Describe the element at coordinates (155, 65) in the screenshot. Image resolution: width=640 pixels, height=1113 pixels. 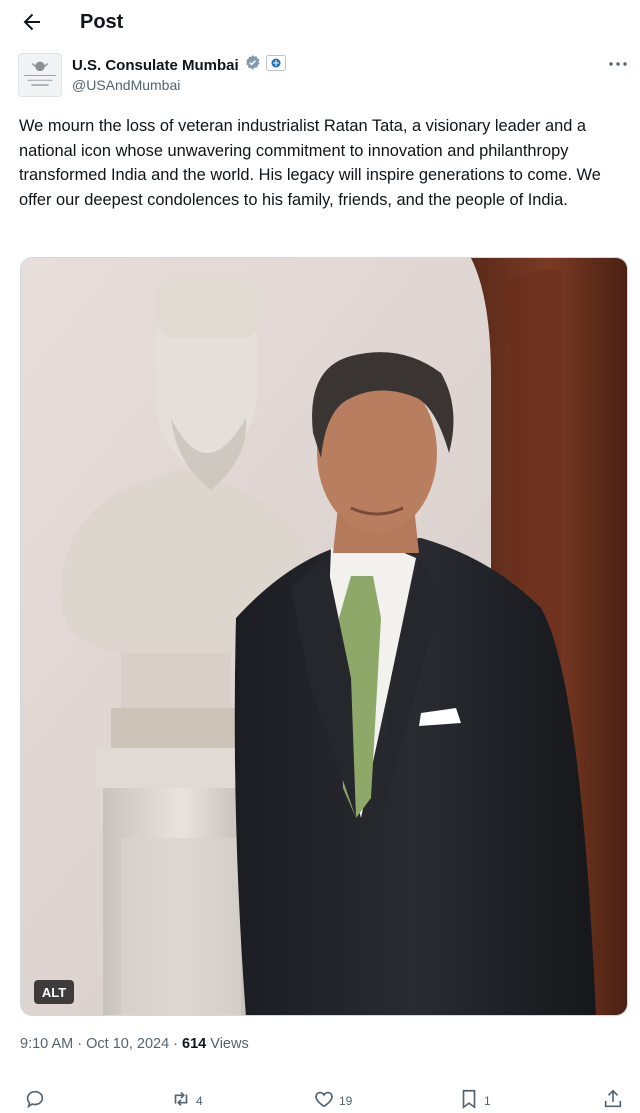
I see `author-name: U.S. Consulate Mumbai` at that location.